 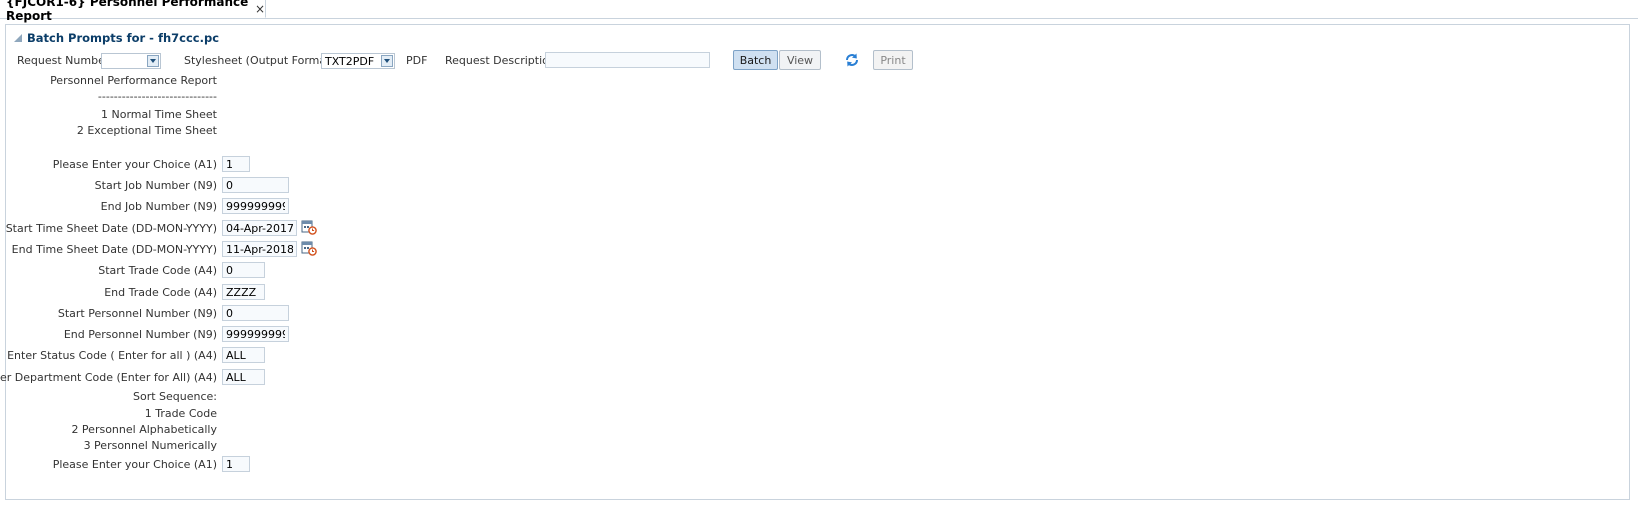 What do you see at coordinates (146, 130) in the screenshot?
I see `report-option-2: 2 Exceptional Time Sheet` at bounding box center [146, 130].